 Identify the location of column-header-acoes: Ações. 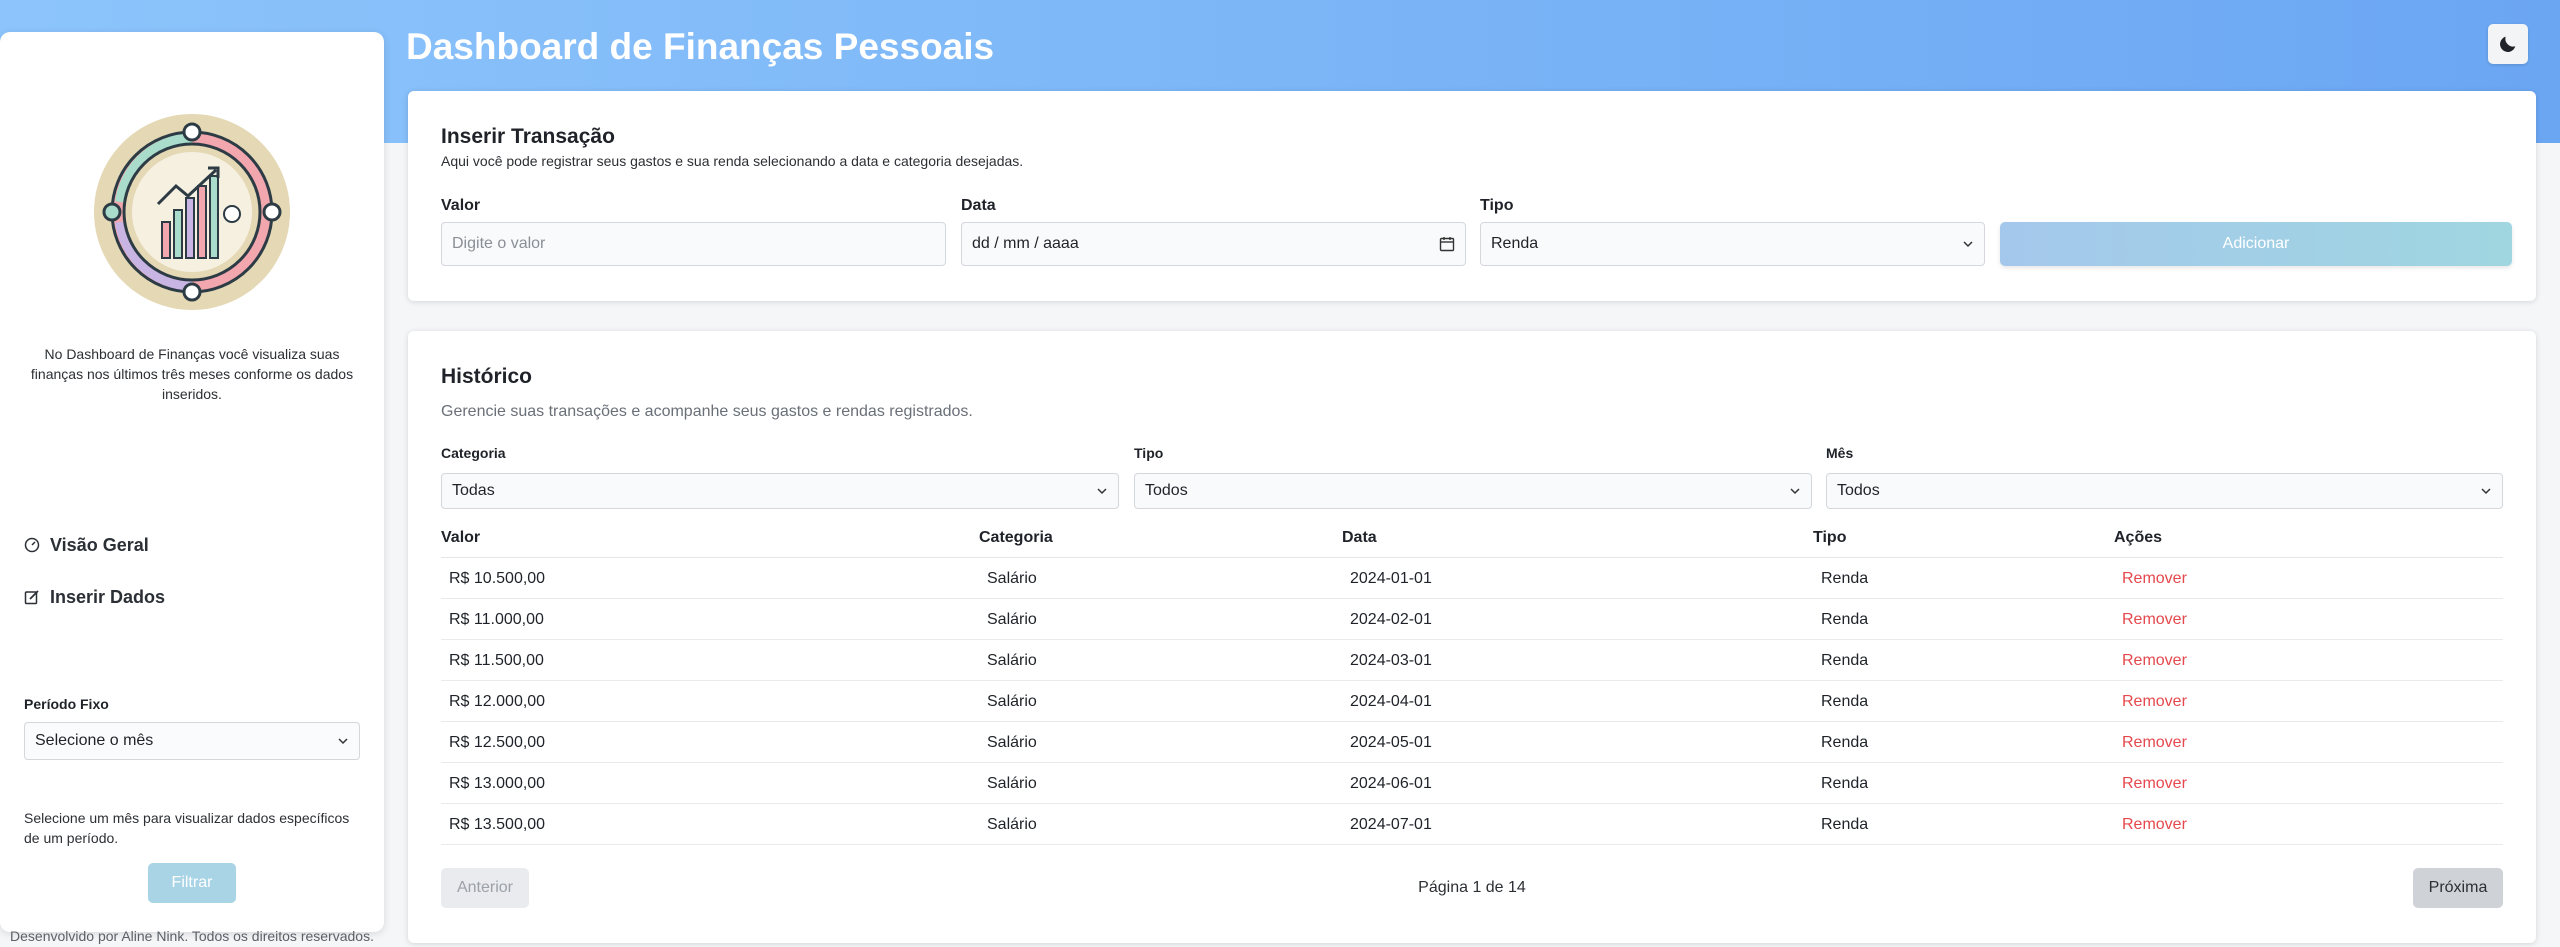
(2138, 537).